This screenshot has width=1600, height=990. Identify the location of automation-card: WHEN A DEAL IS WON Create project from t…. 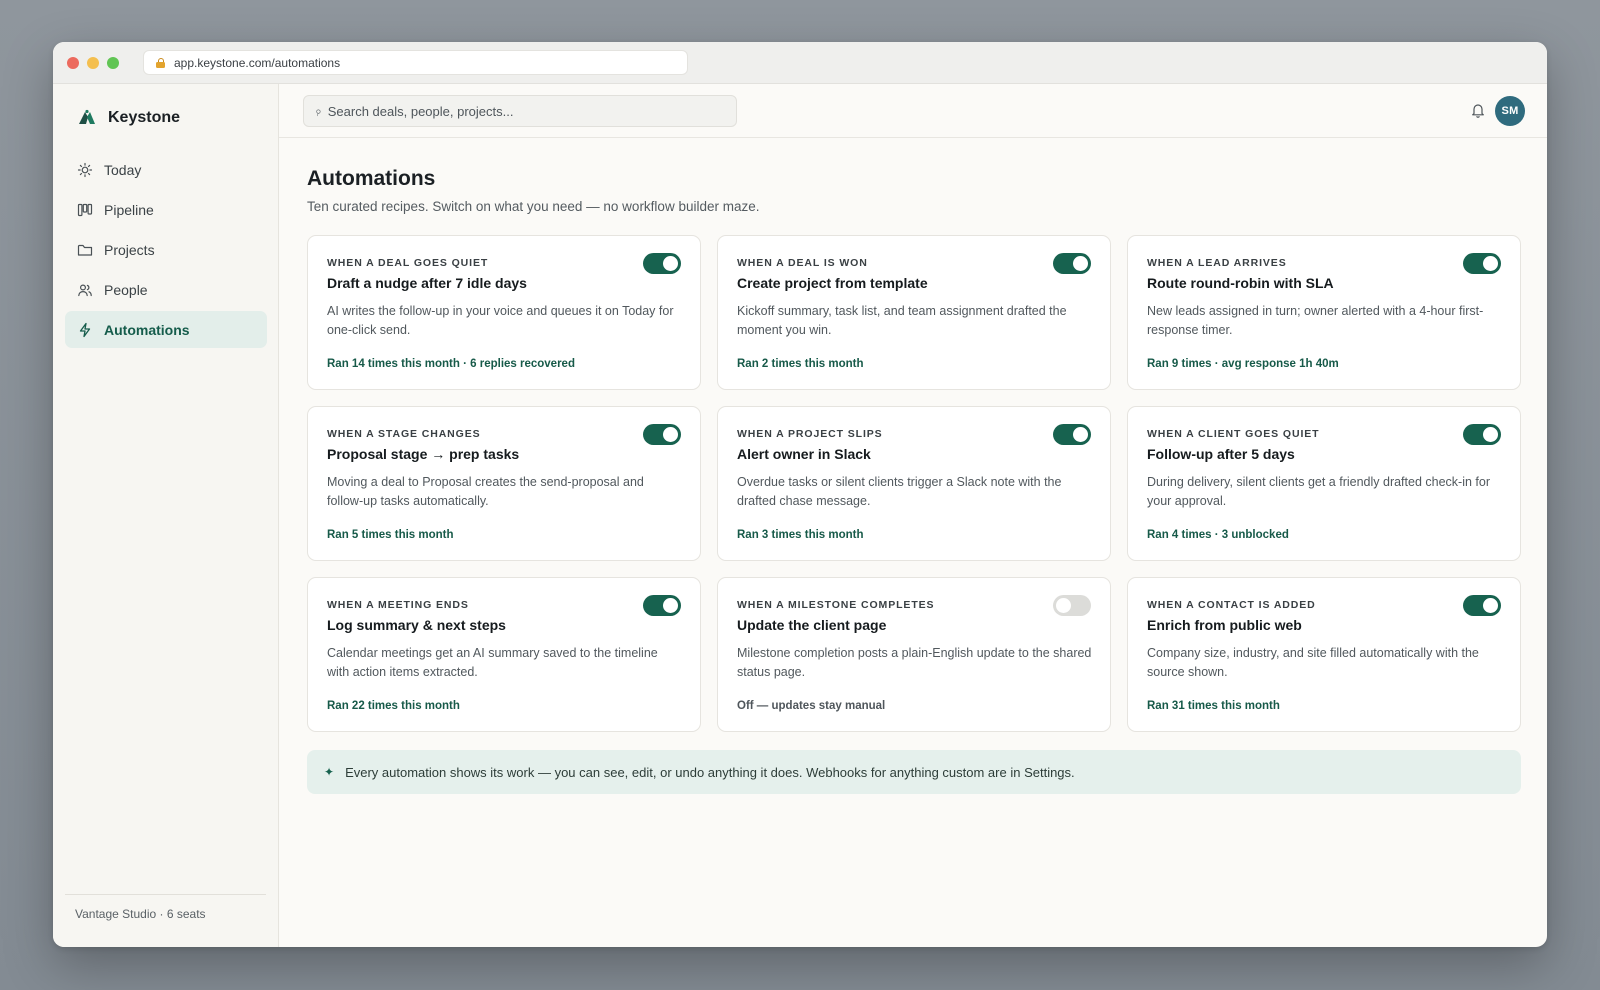
(914, 312).